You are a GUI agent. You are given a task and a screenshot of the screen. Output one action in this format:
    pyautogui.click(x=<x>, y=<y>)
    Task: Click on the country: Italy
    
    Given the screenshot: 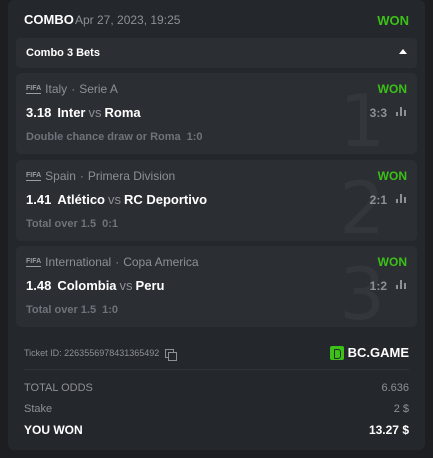 What is the action you would take?
    pyautogui.click(x=56, y=89)
    